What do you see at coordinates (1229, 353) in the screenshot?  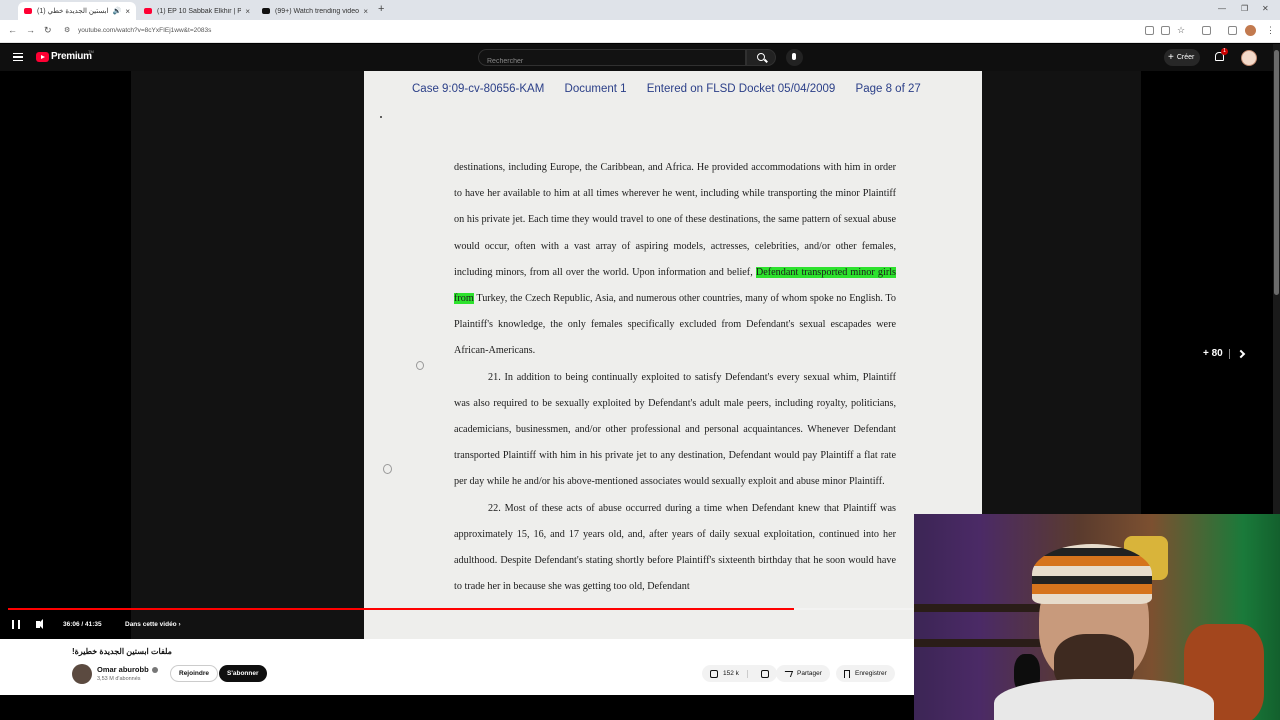 I see `divider` at bounding box center [1229, 353].